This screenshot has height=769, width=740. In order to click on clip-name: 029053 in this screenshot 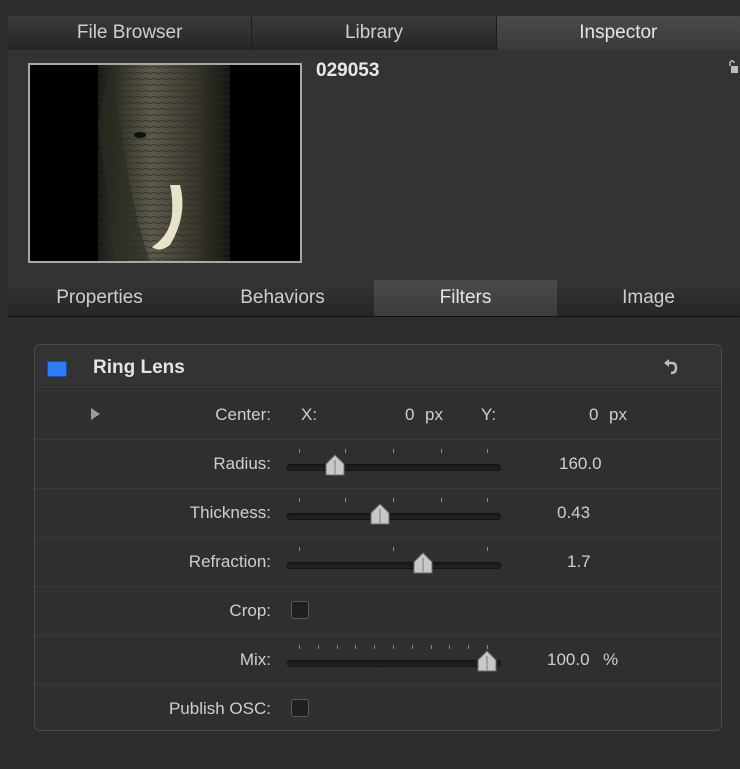, I will do `click(348, 70)`.